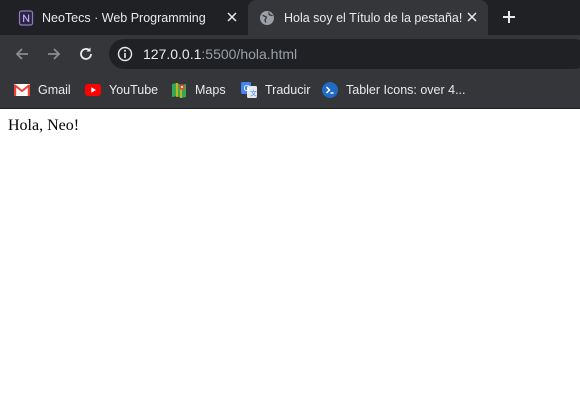 The image size is (580, 401). I want to click on url-text: 127.0.0.1:5500/hola.html, so click(220, 54).